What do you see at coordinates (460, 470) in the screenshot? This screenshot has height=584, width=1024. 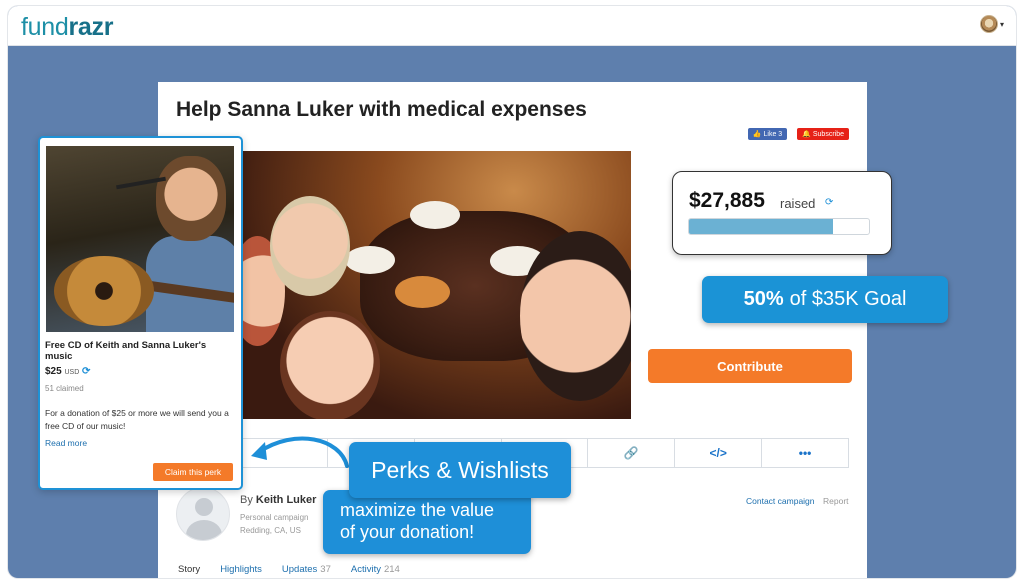 I see `perks-wishlists-callout: Perks & Wishlists` at bounding box center [460, 470].